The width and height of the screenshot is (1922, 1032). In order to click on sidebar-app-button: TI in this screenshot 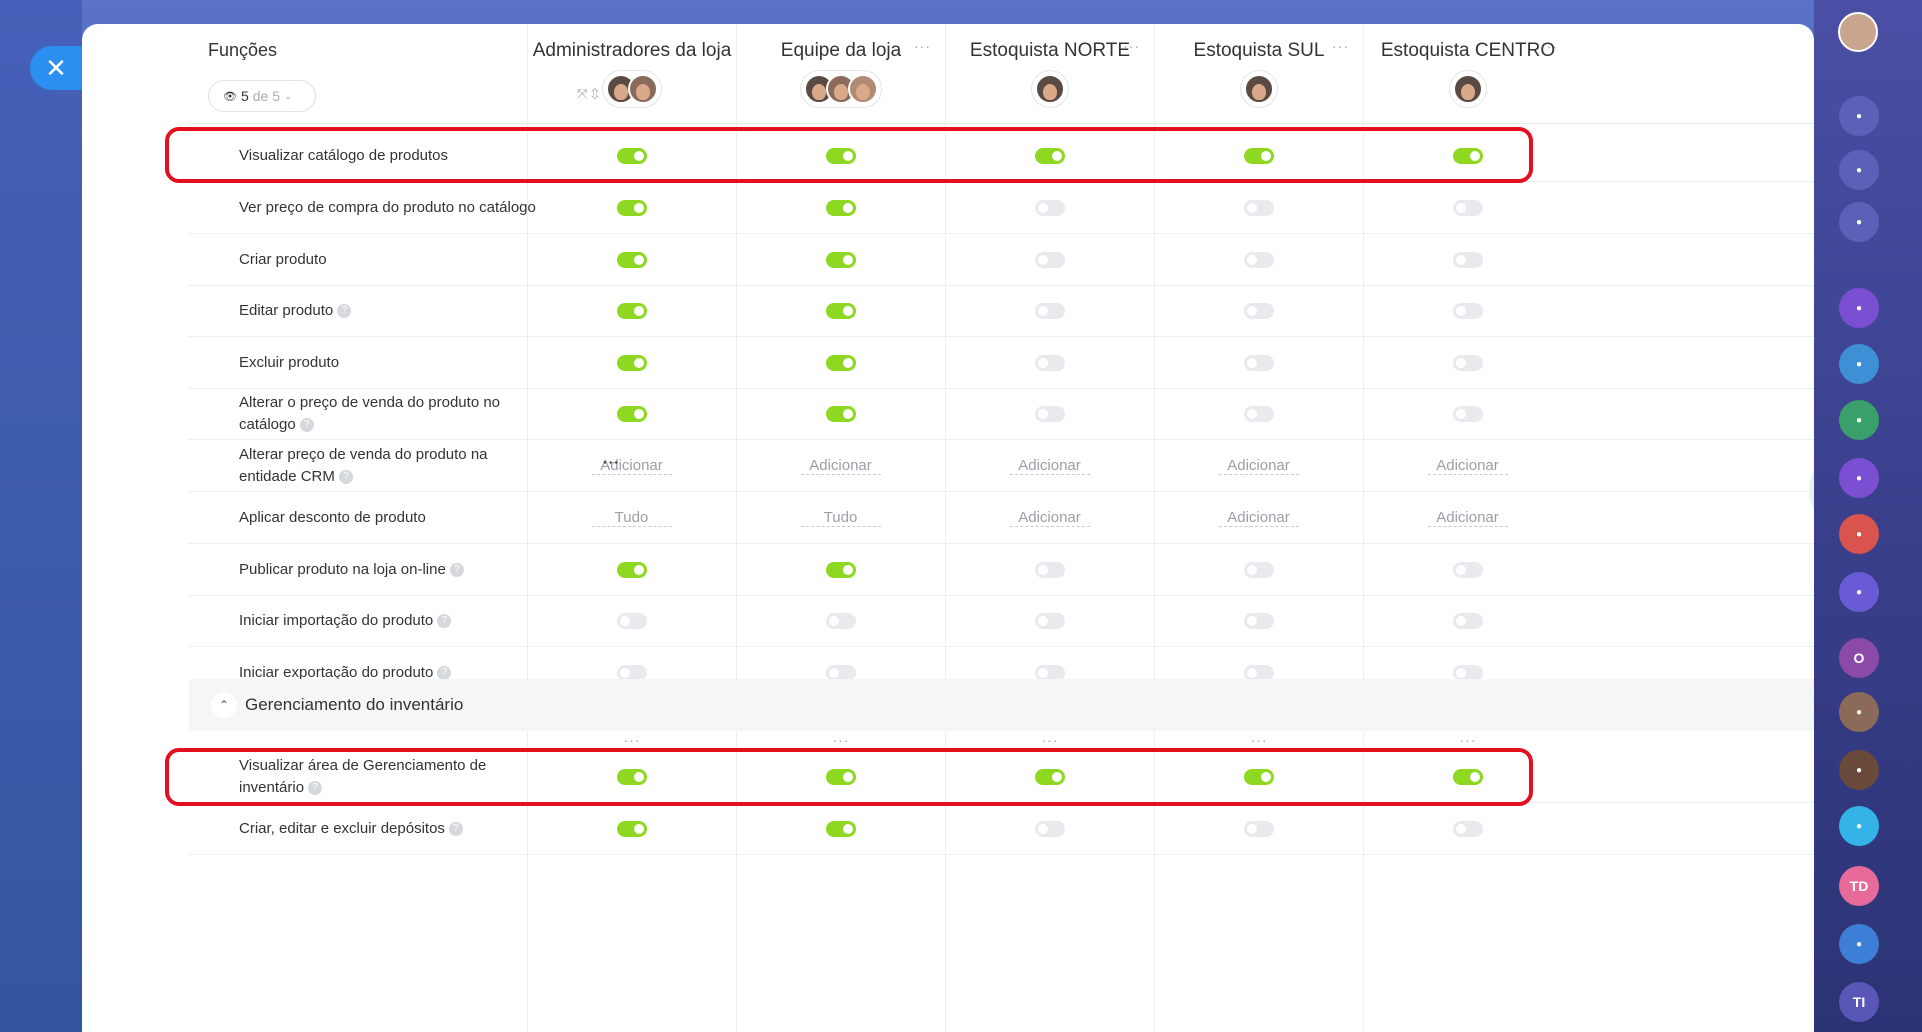, I will do `click(1859, 1002)`.